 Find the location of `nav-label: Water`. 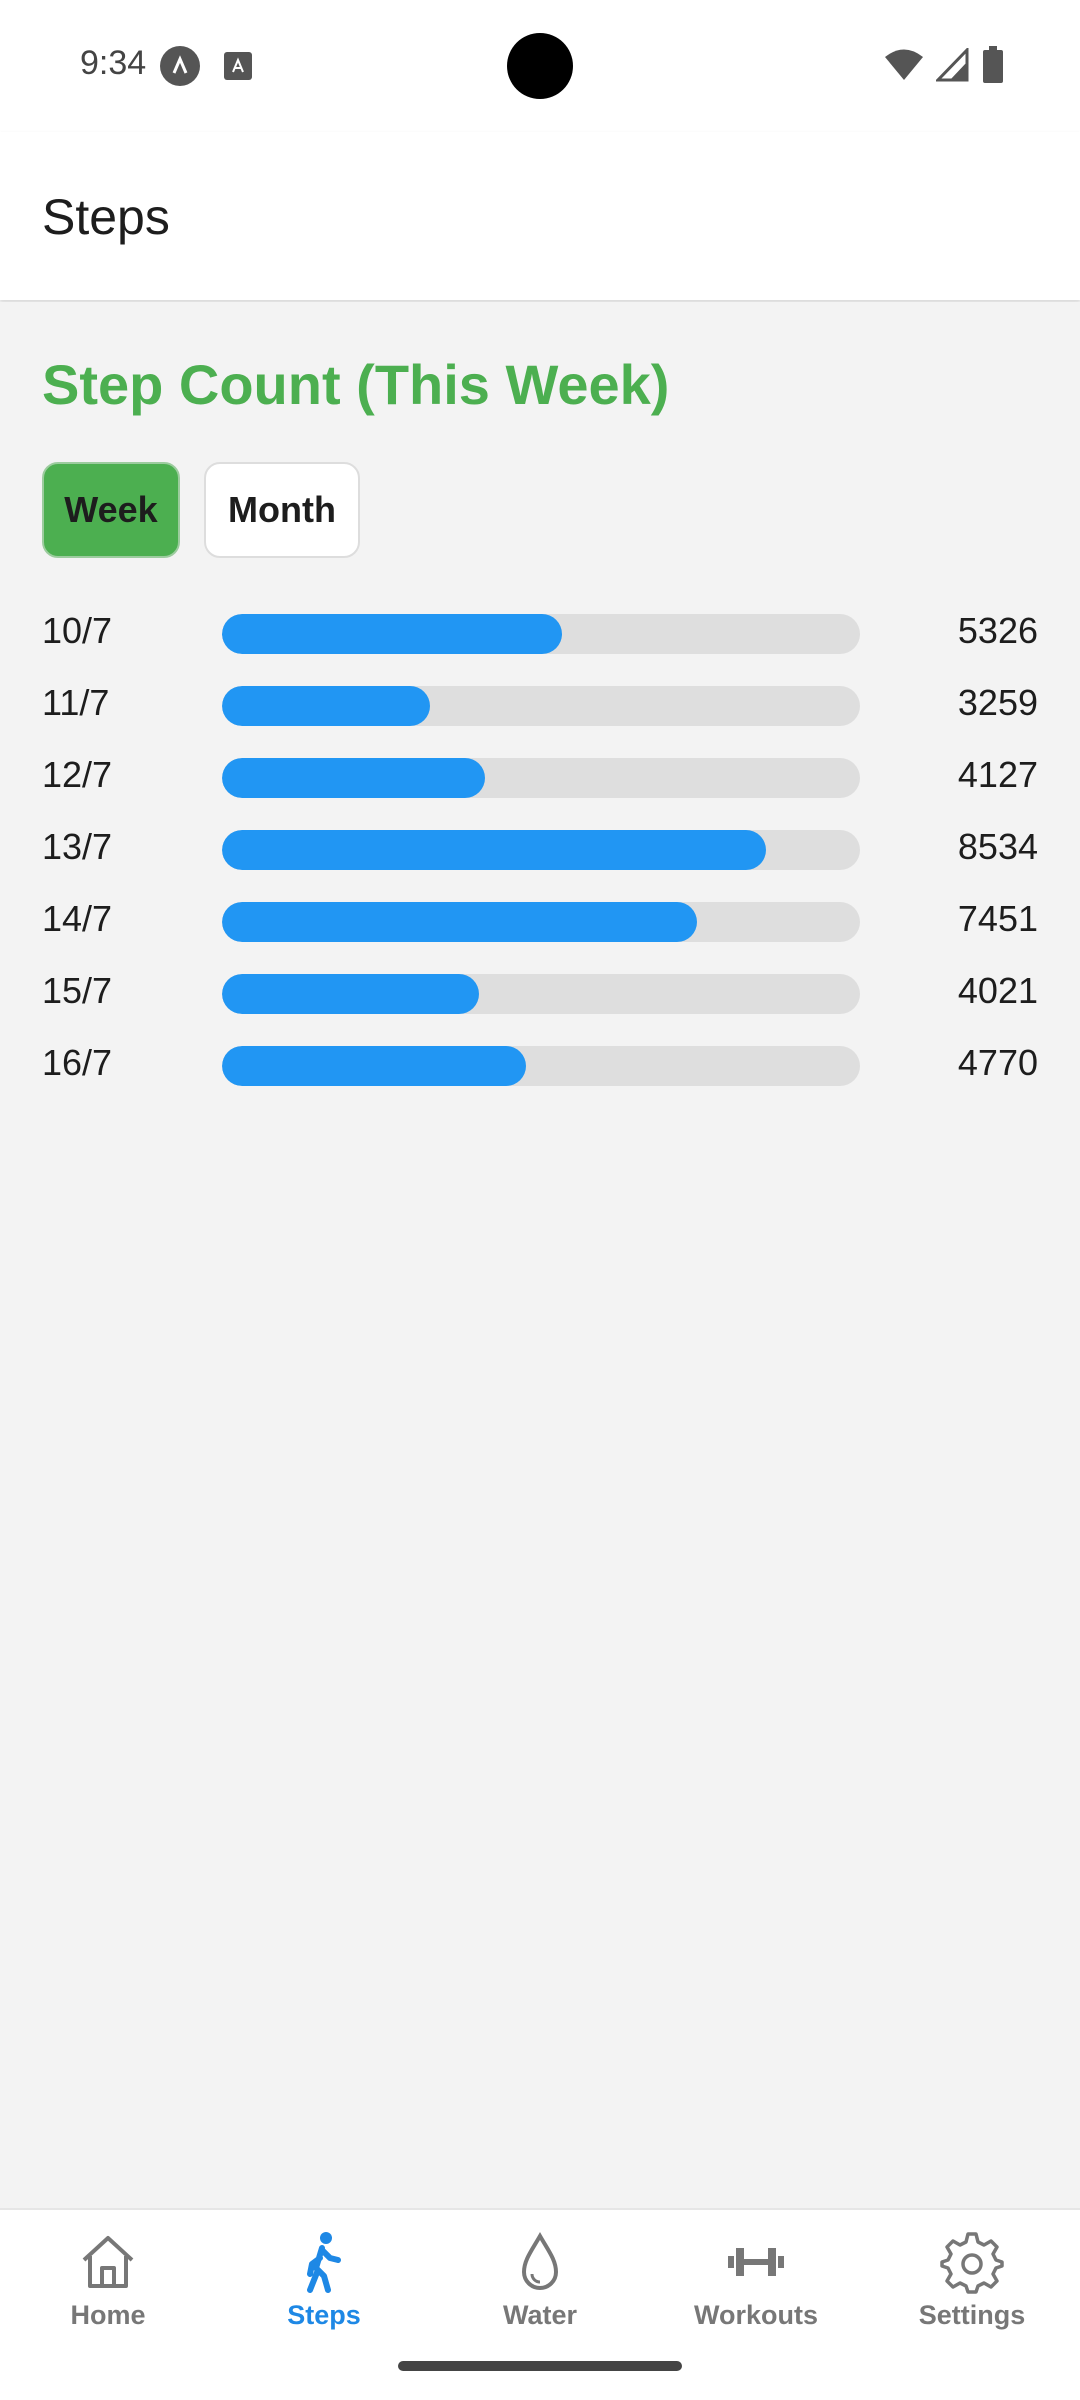

nav-label: Water is located at coordinates (539, 2315).